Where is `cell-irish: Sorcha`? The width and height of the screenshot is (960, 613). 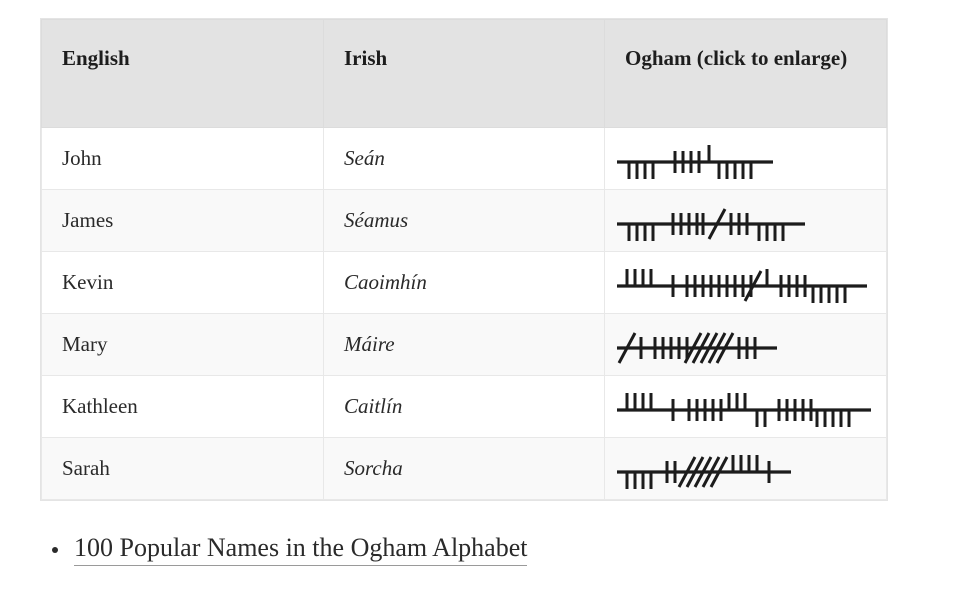 cell-irish: Sorcha is located at coordinates (464, 468).